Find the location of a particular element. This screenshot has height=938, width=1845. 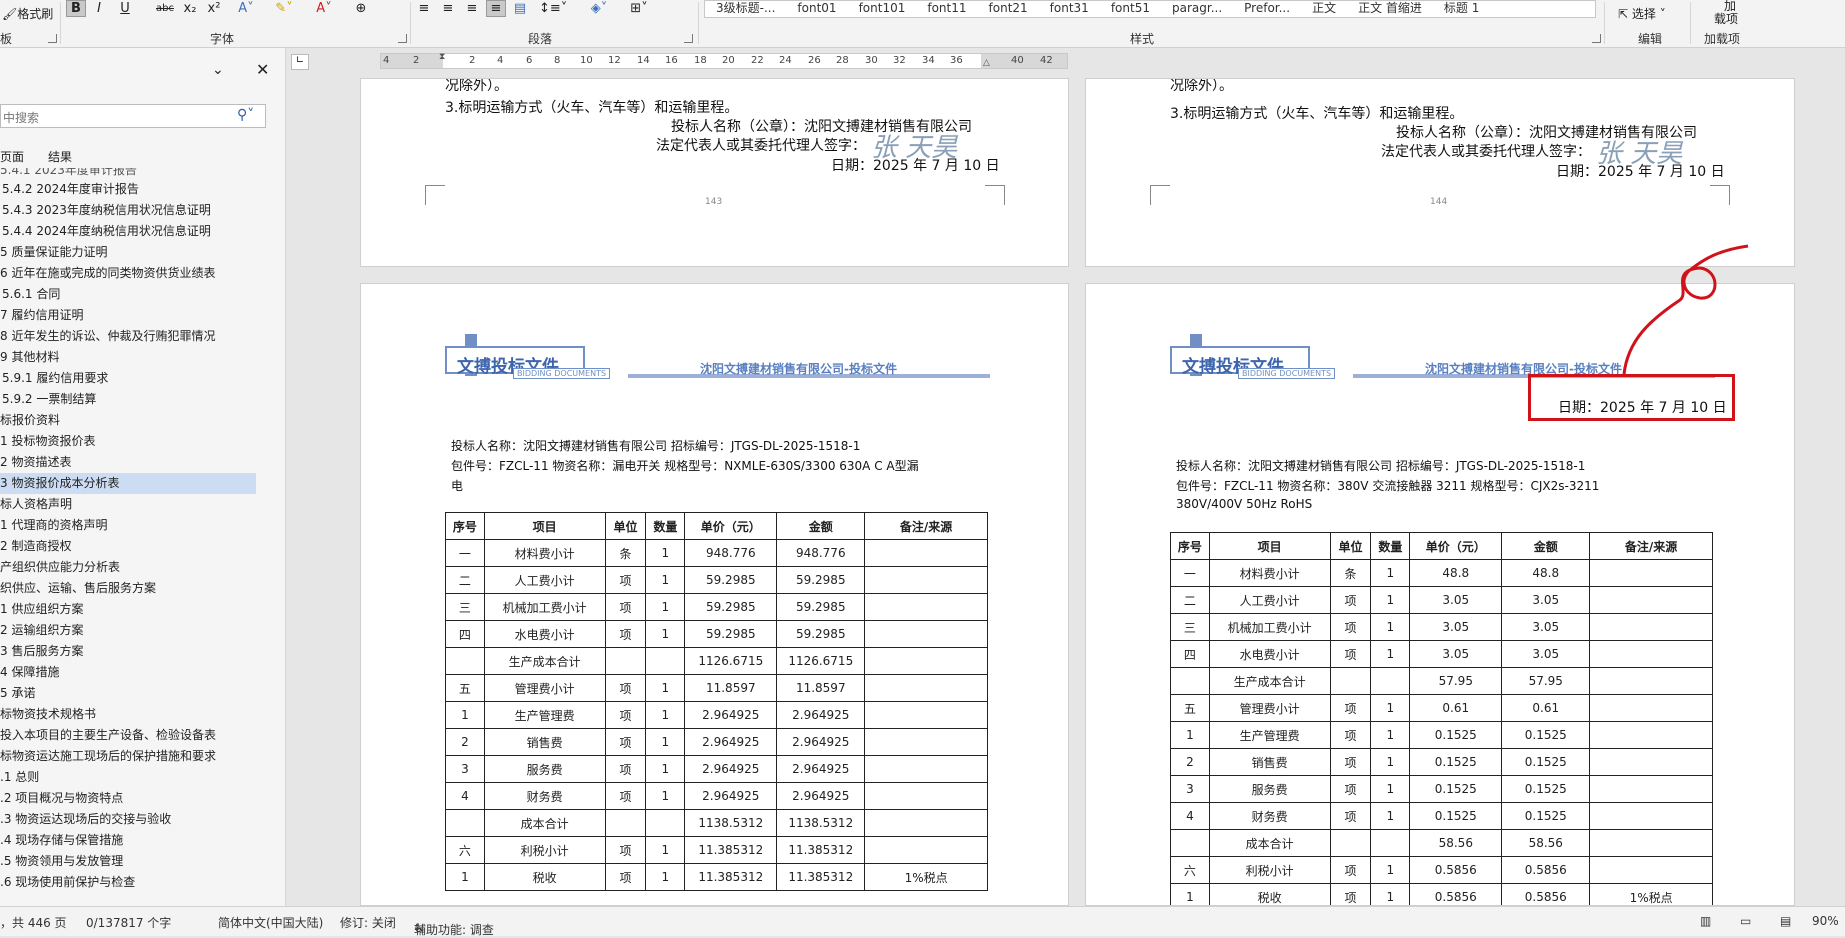

table-cell is located at coordinates (1651, 870).